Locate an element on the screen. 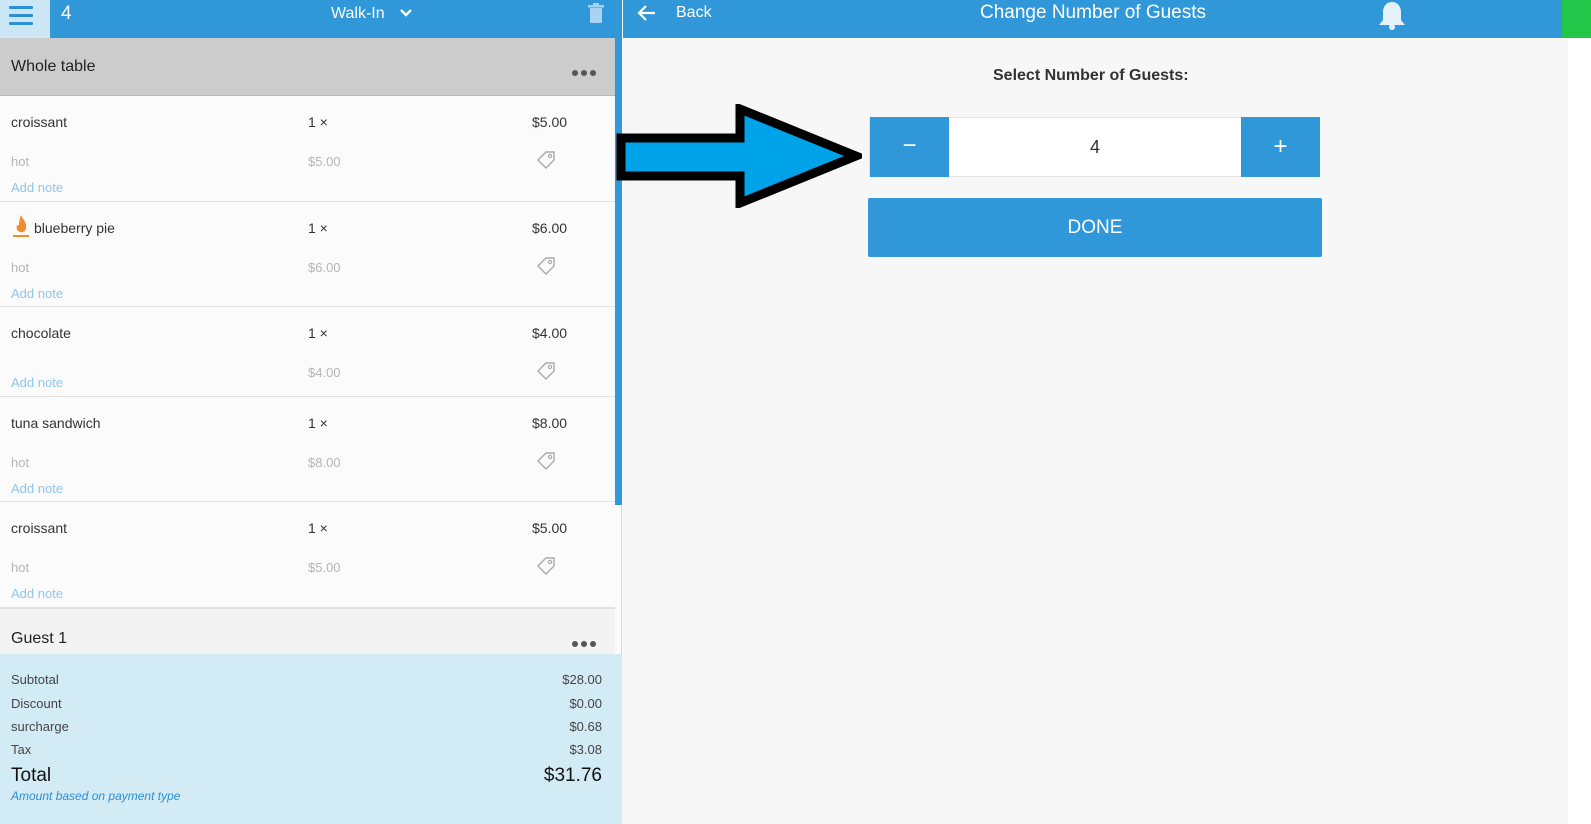 This screenshot has width=1591, height=824. surcharge-value: $0.68 is located at coordinates (585, 726).